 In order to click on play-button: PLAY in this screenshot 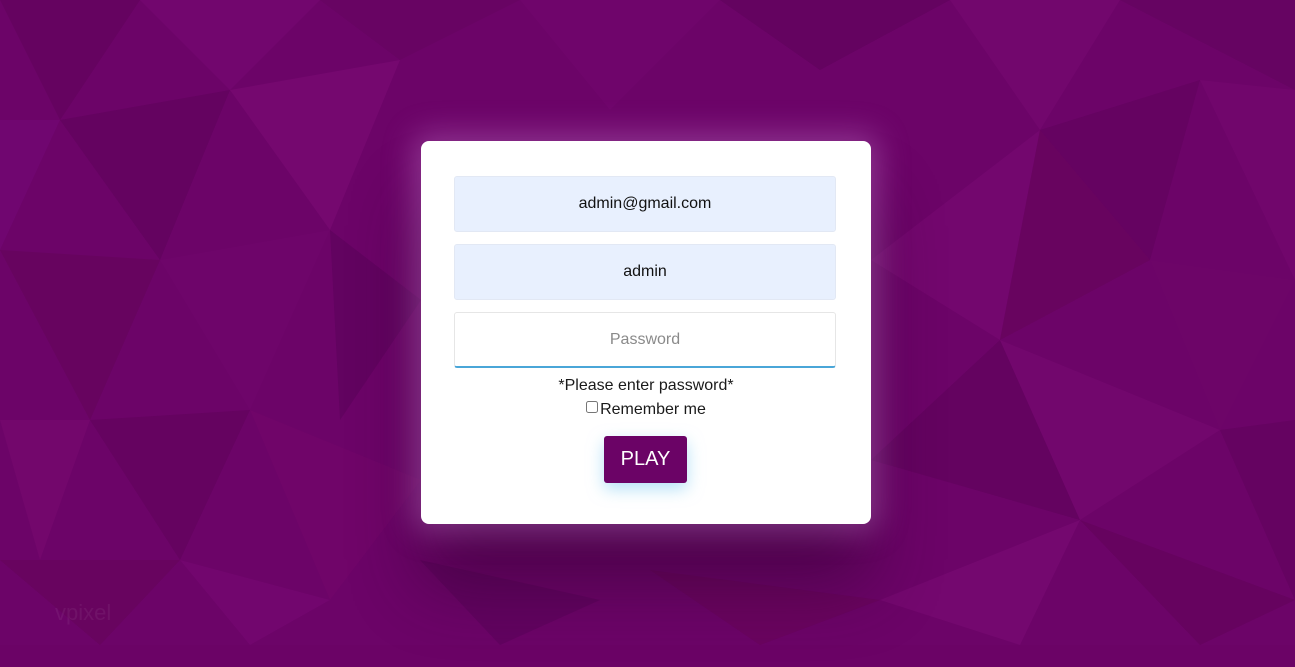, I will do `click(645, 459)`.